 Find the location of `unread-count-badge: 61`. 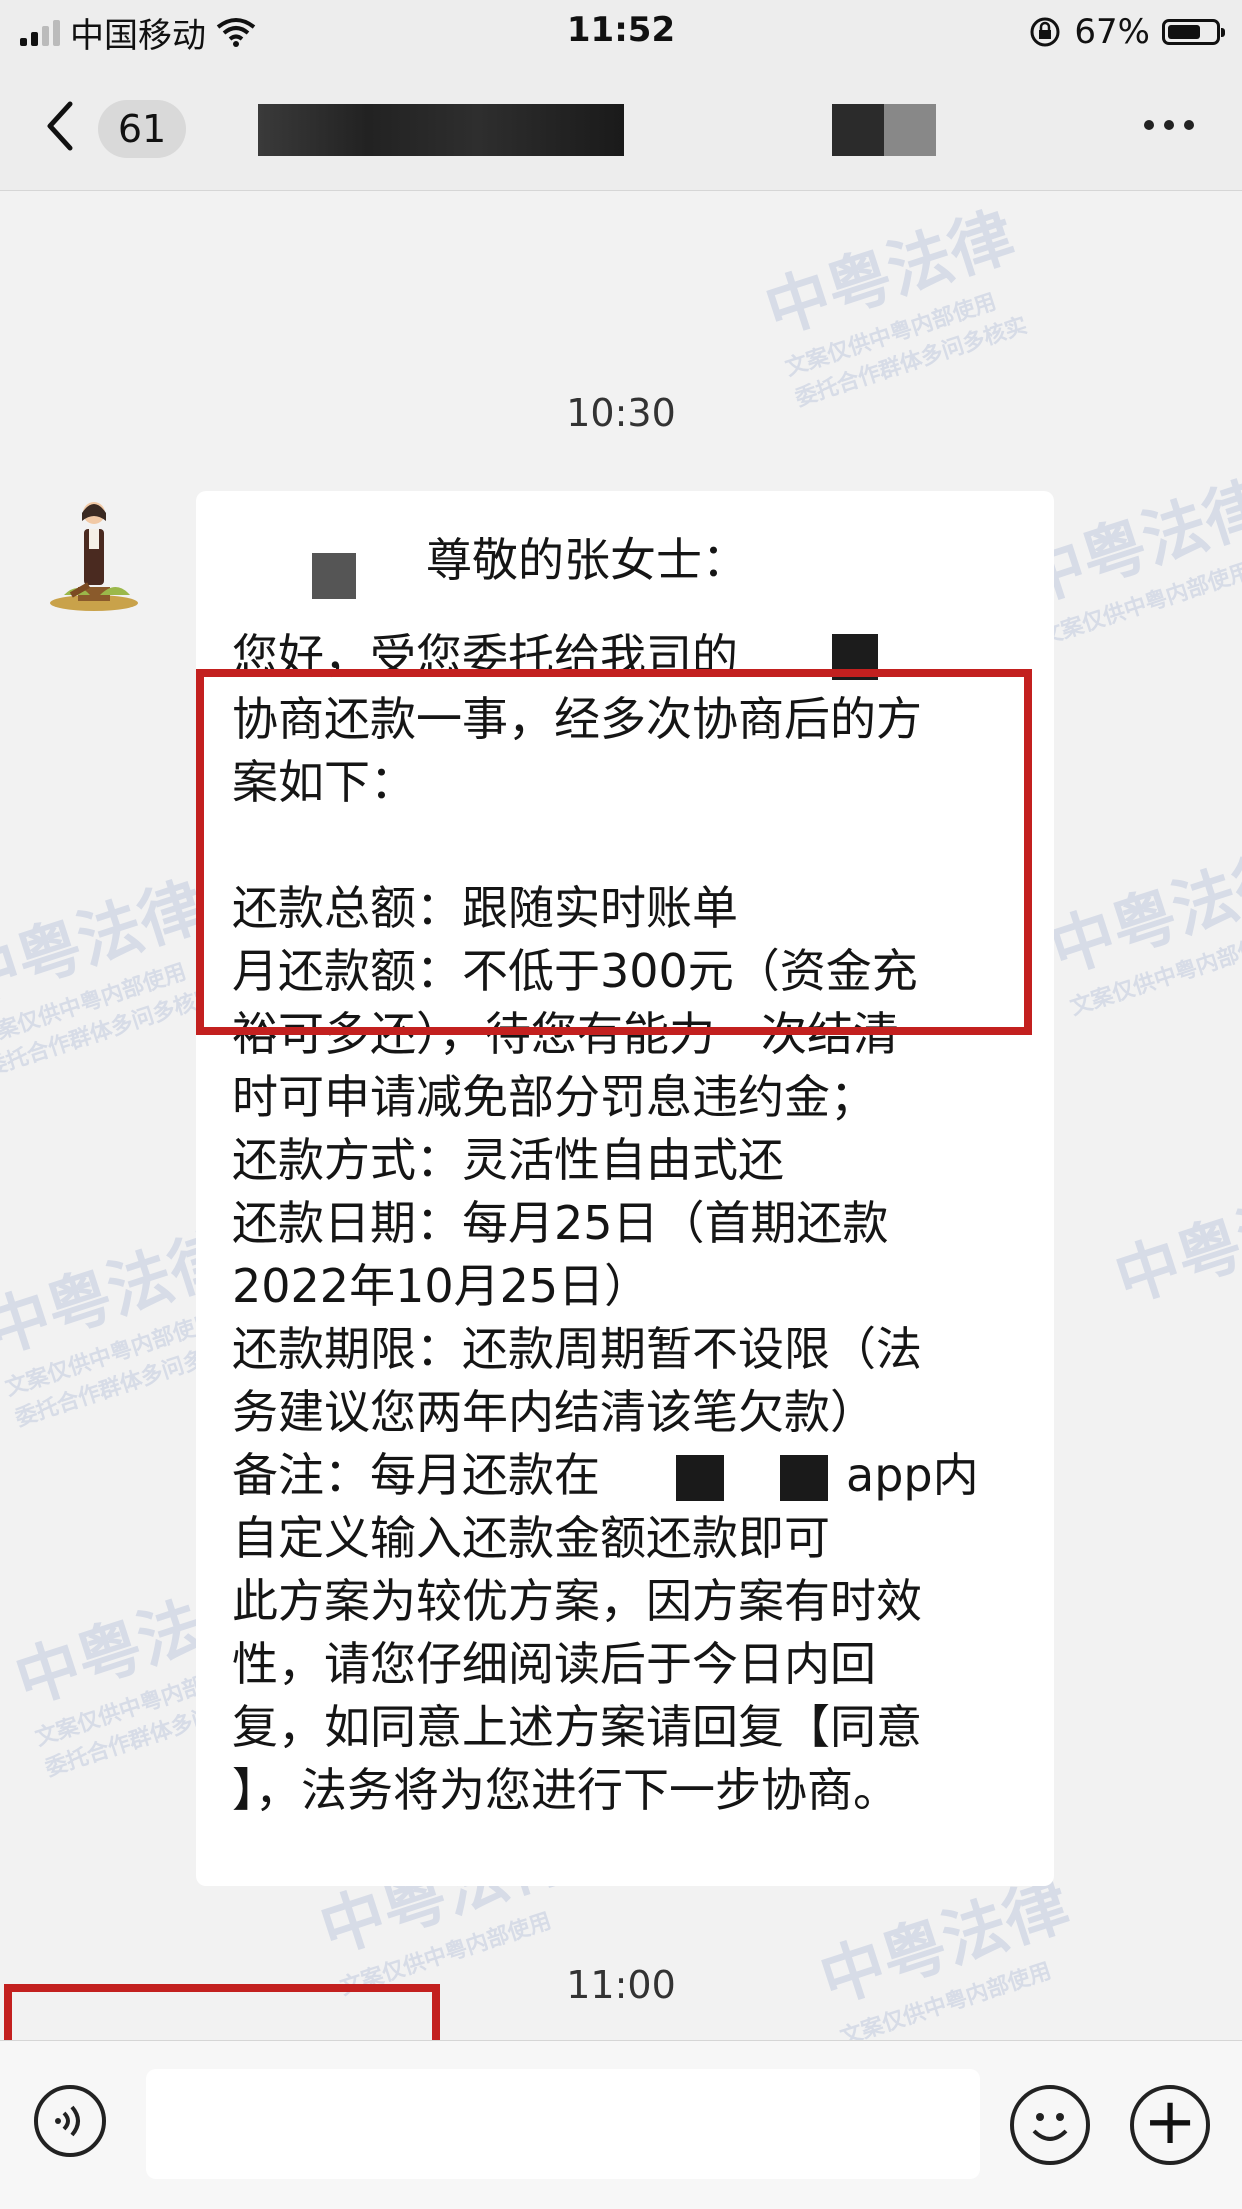

unread-count-badge: 61 is located at coordinates (142, 129).